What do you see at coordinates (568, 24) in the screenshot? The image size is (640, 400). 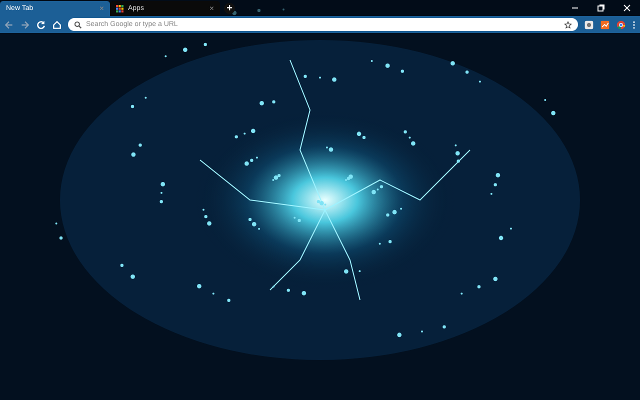 I see `star-icon` at bounding box center [568, 24].